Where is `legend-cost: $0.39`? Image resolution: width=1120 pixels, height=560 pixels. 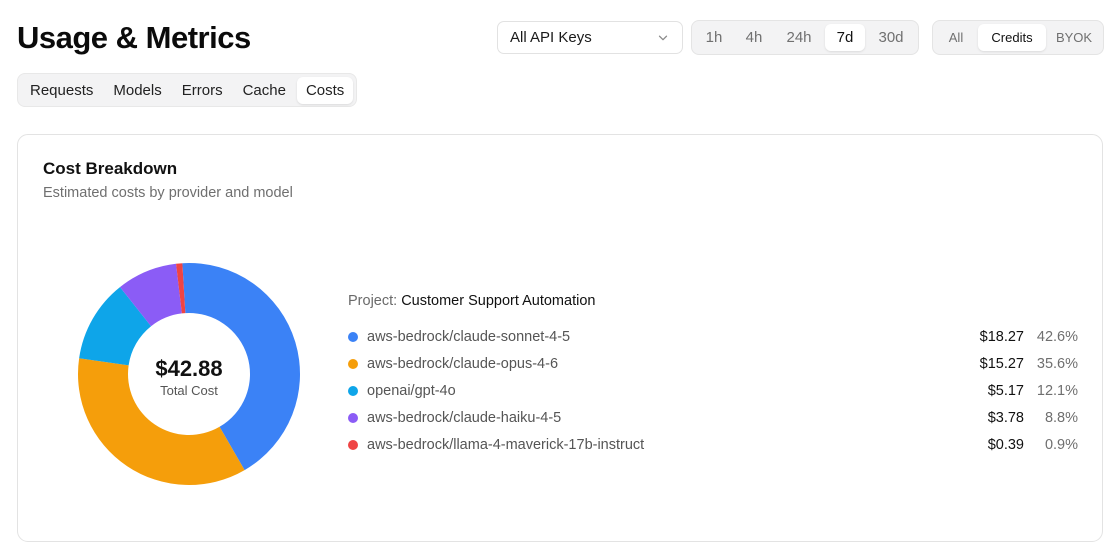
legend-cost: $0.39 is located at coordinates (1005, 444).